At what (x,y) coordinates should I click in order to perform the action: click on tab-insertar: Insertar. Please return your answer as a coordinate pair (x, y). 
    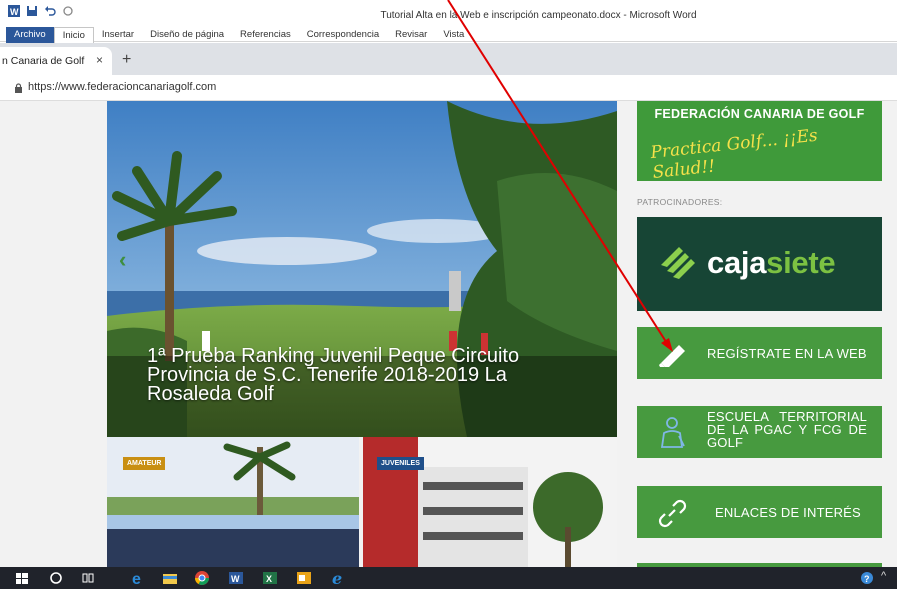
    Looking at the image, I should click on (118, 35).